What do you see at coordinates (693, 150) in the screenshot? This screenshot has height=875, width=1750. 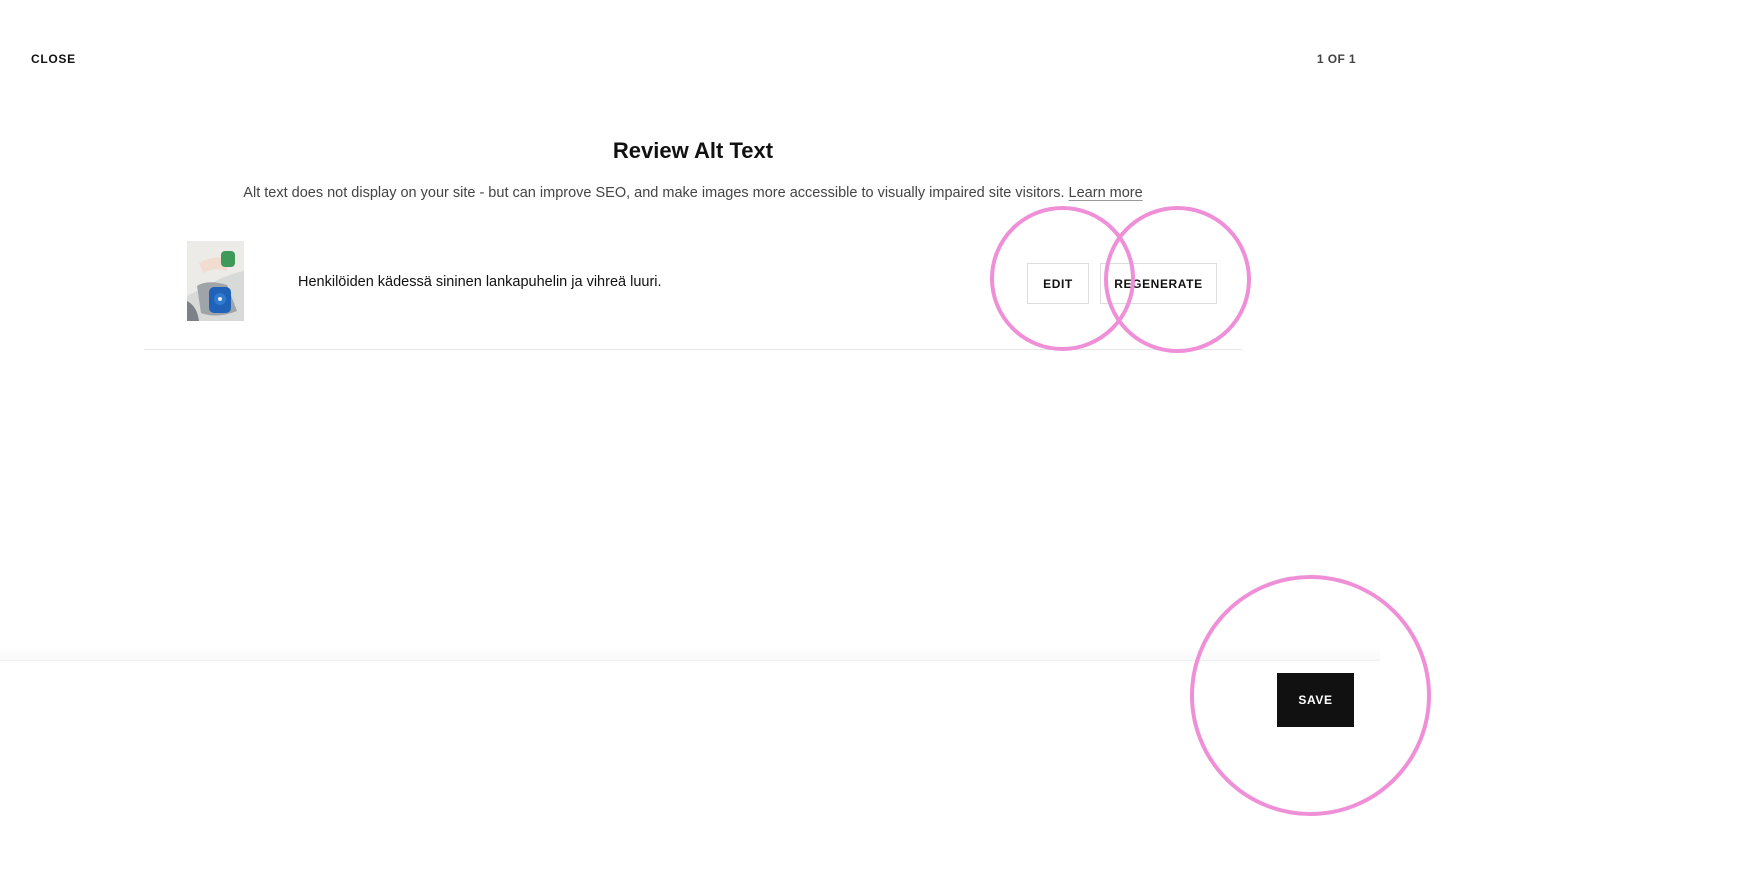 I see `page-title: Review Alt Text` at bounding box center [693, 150].